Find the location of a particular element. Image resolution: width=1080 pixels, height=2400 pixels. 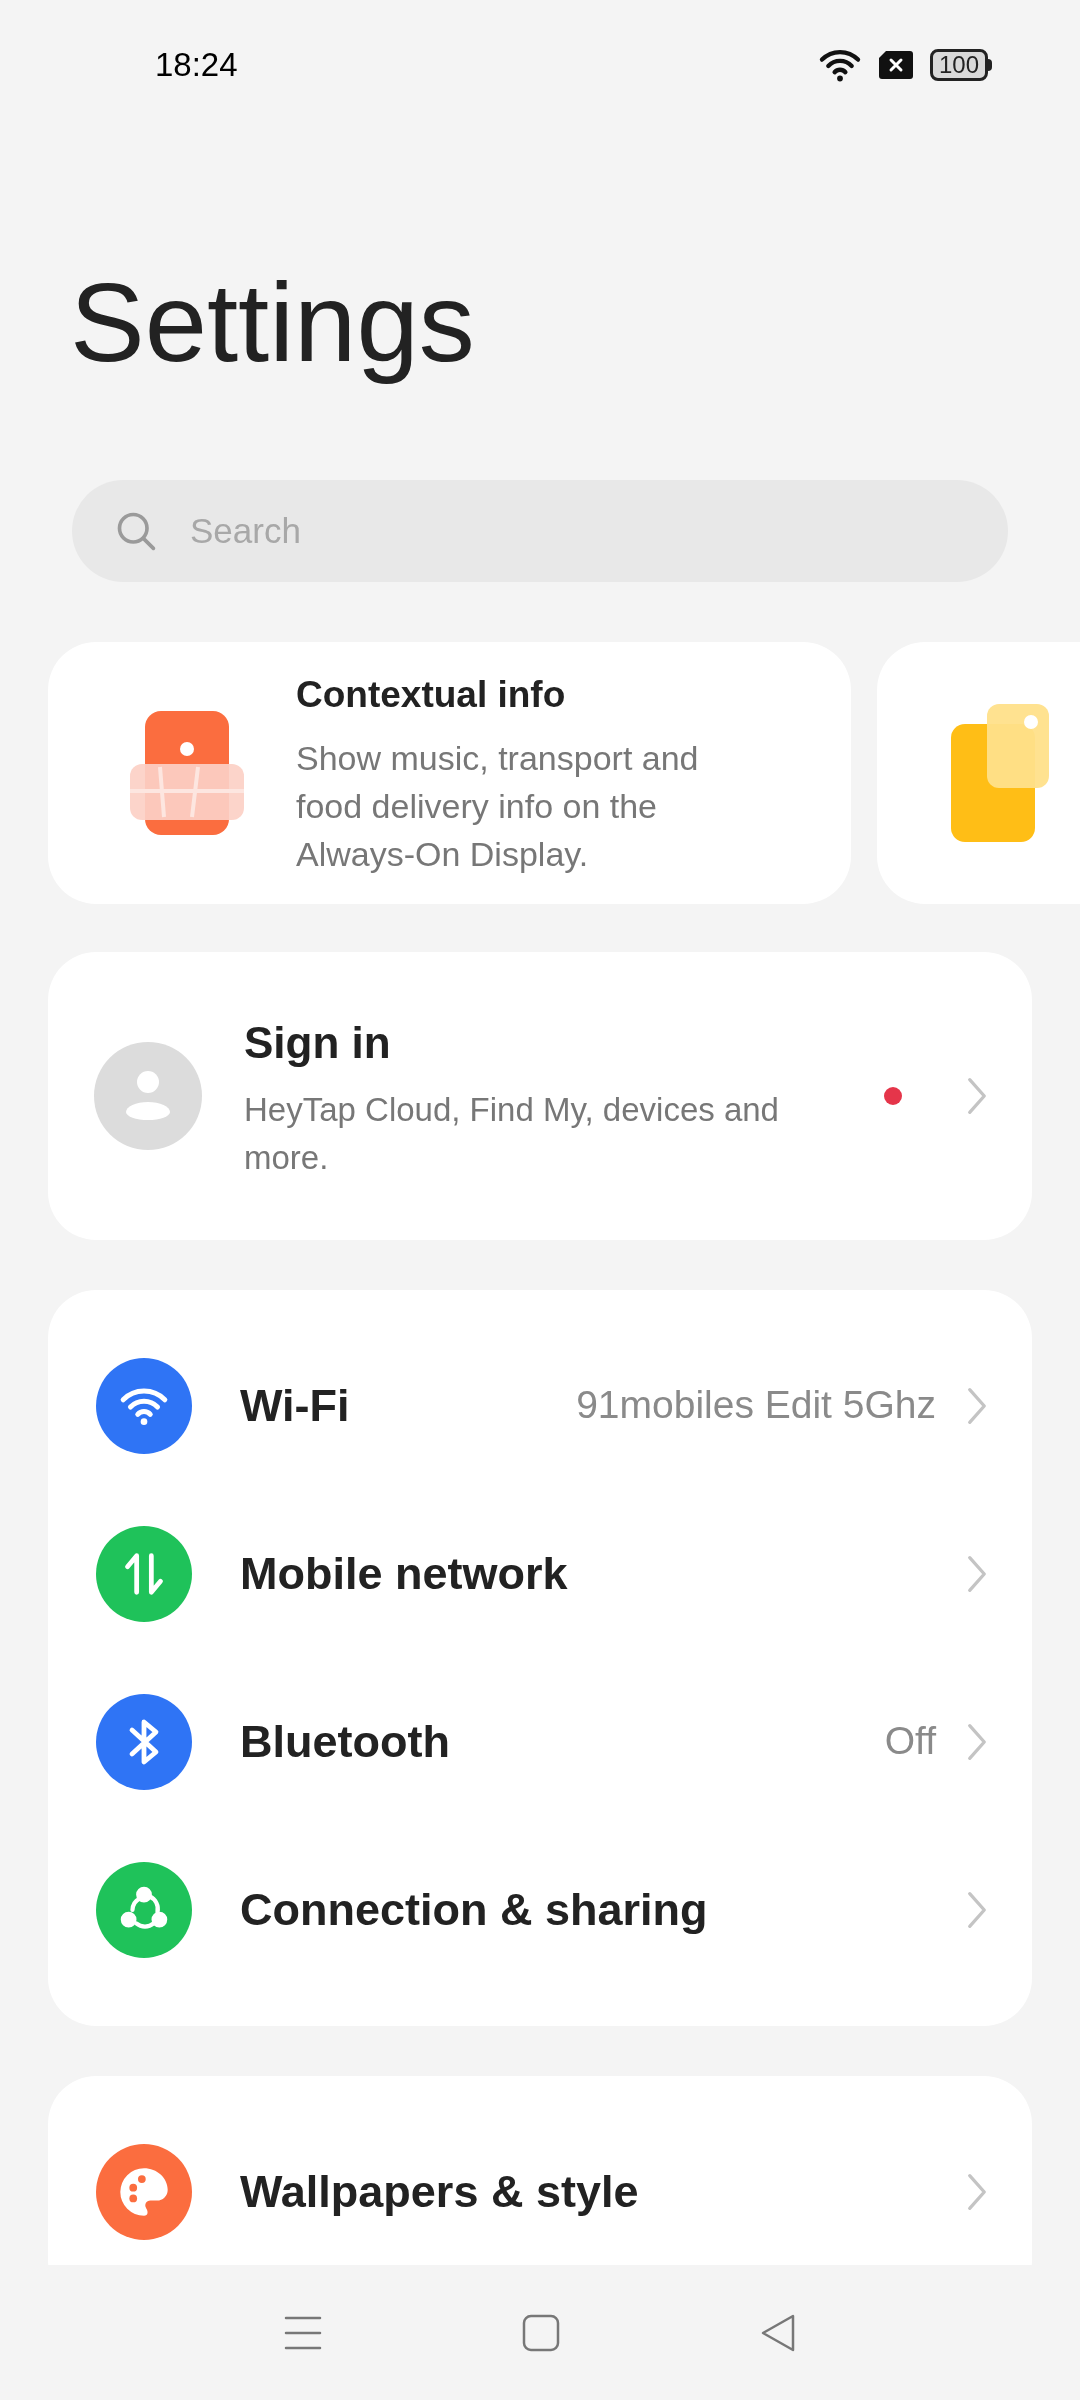

settings-row: Wallpapers & style is located at coordinates (540, 2186).